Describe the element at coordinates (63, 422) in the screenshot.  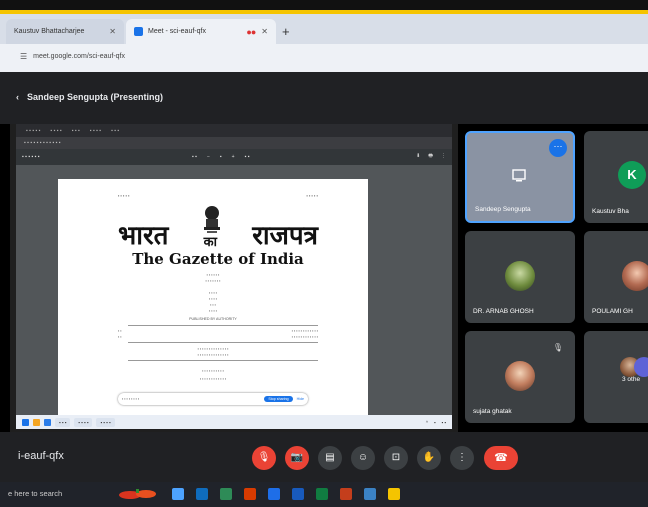
I see `taskbar-task: ▪ ▪ ▪` at that location.